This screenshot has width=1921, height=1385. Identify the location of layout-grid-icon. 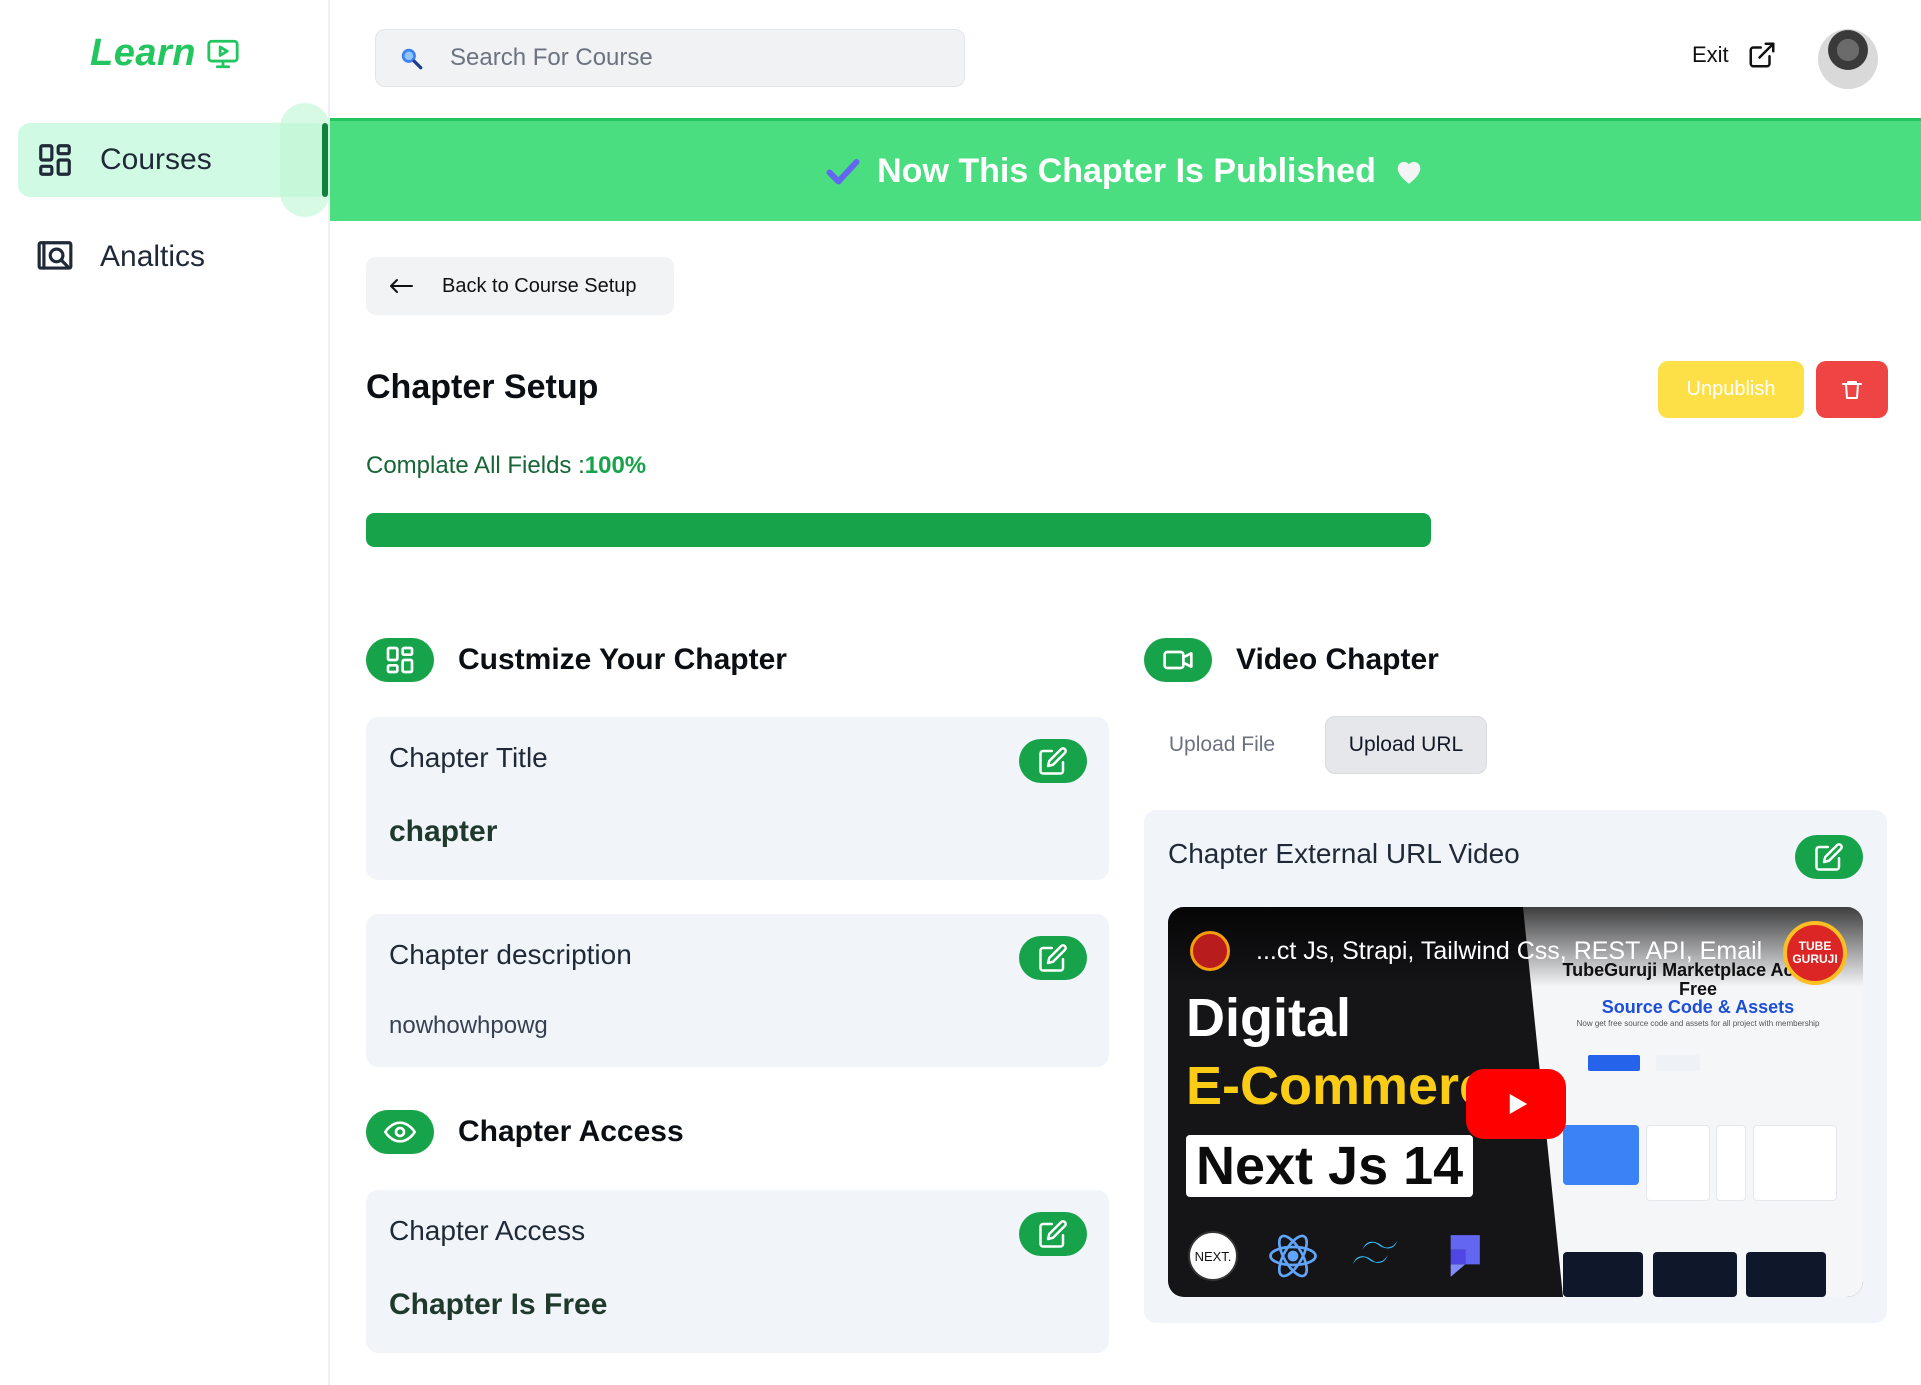
(400, 660).